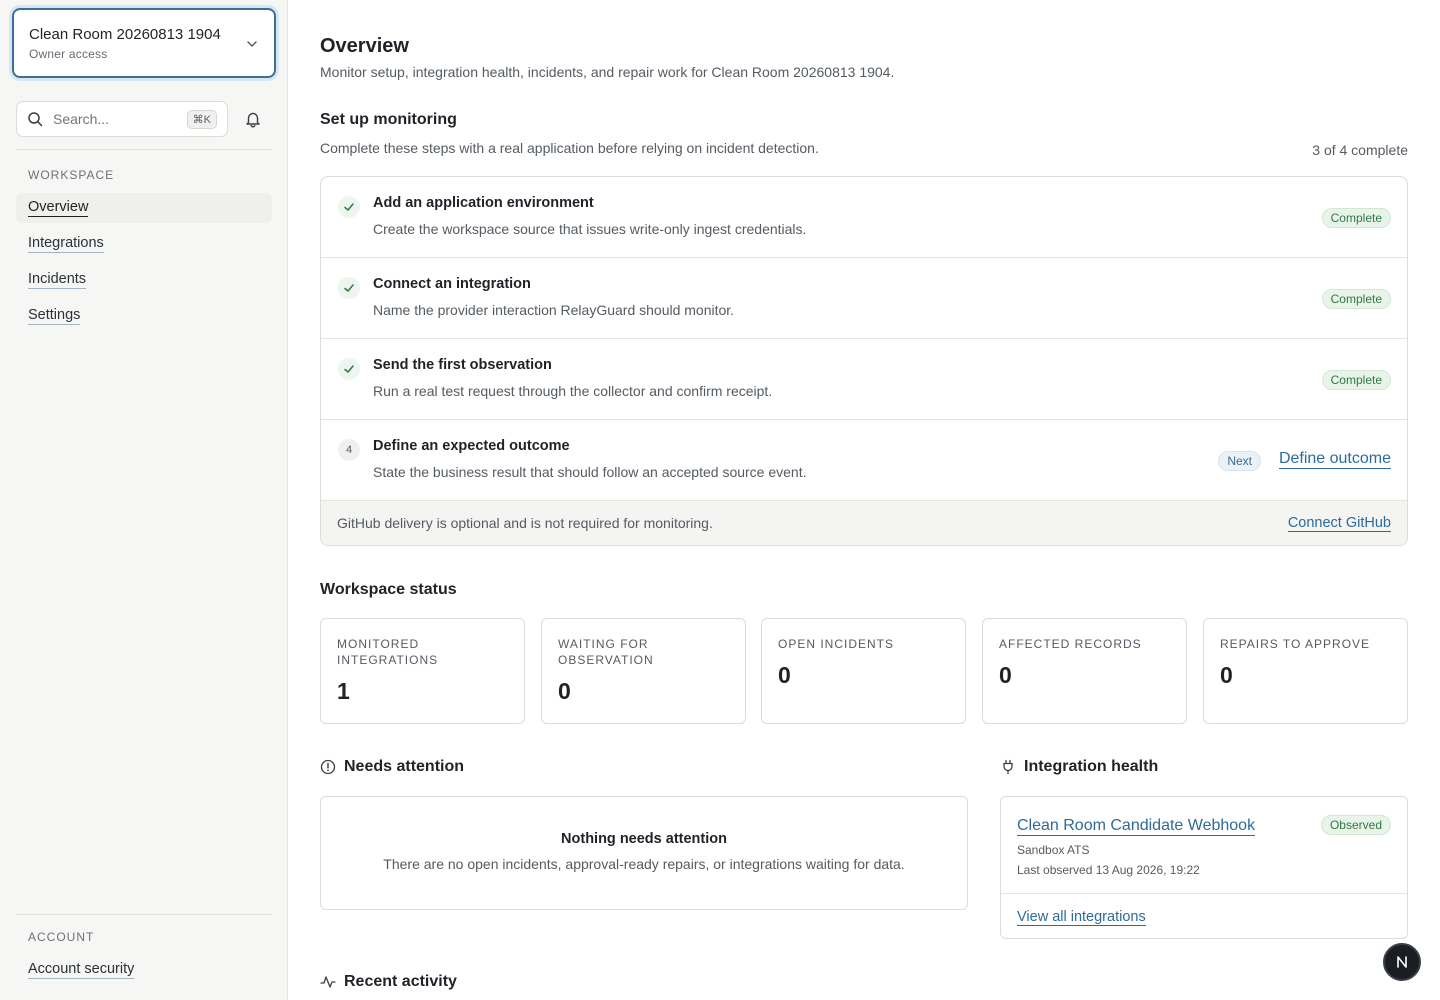 The width and height of the screenshot is (1440, 1000). What do you see at coordinates (404, 766) in the screenshot?
I see `needs-attention-title: Needs attention` at bounding box center [404, 766].